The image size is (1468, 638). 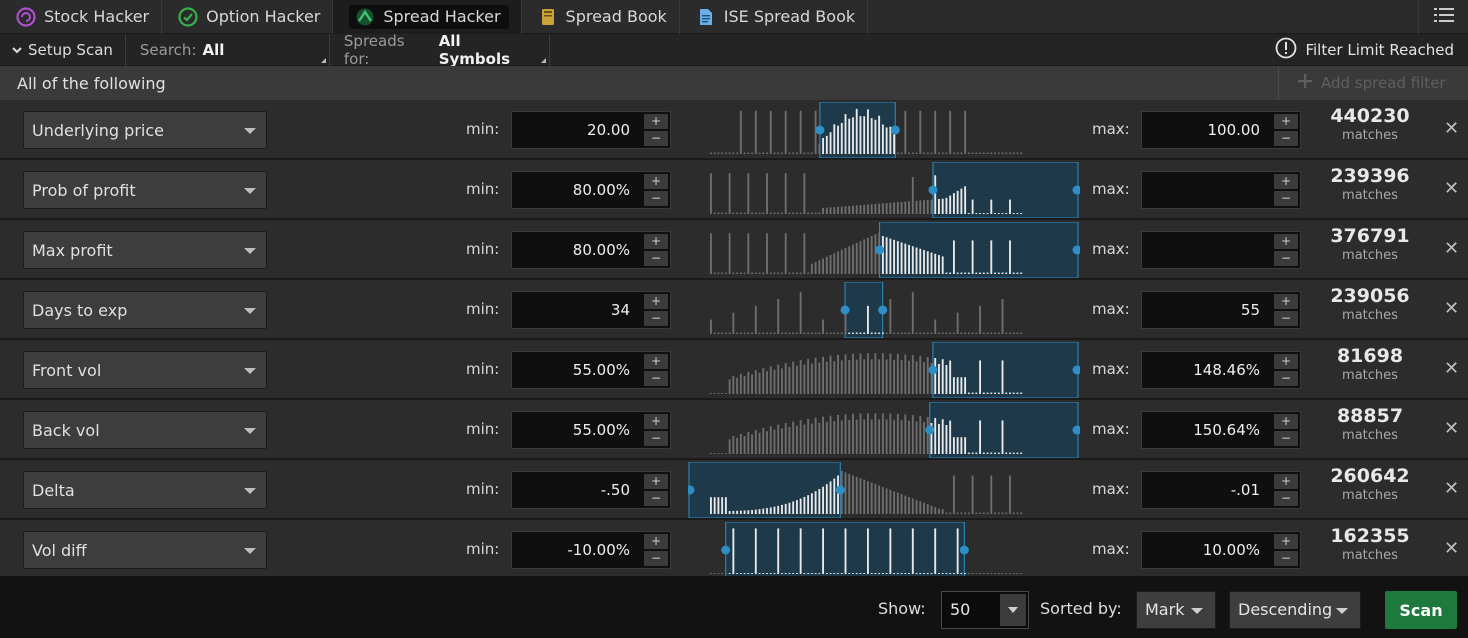 I want to click on tab-stock-hacker: Stock Hacker, so click(x=81, y=17).